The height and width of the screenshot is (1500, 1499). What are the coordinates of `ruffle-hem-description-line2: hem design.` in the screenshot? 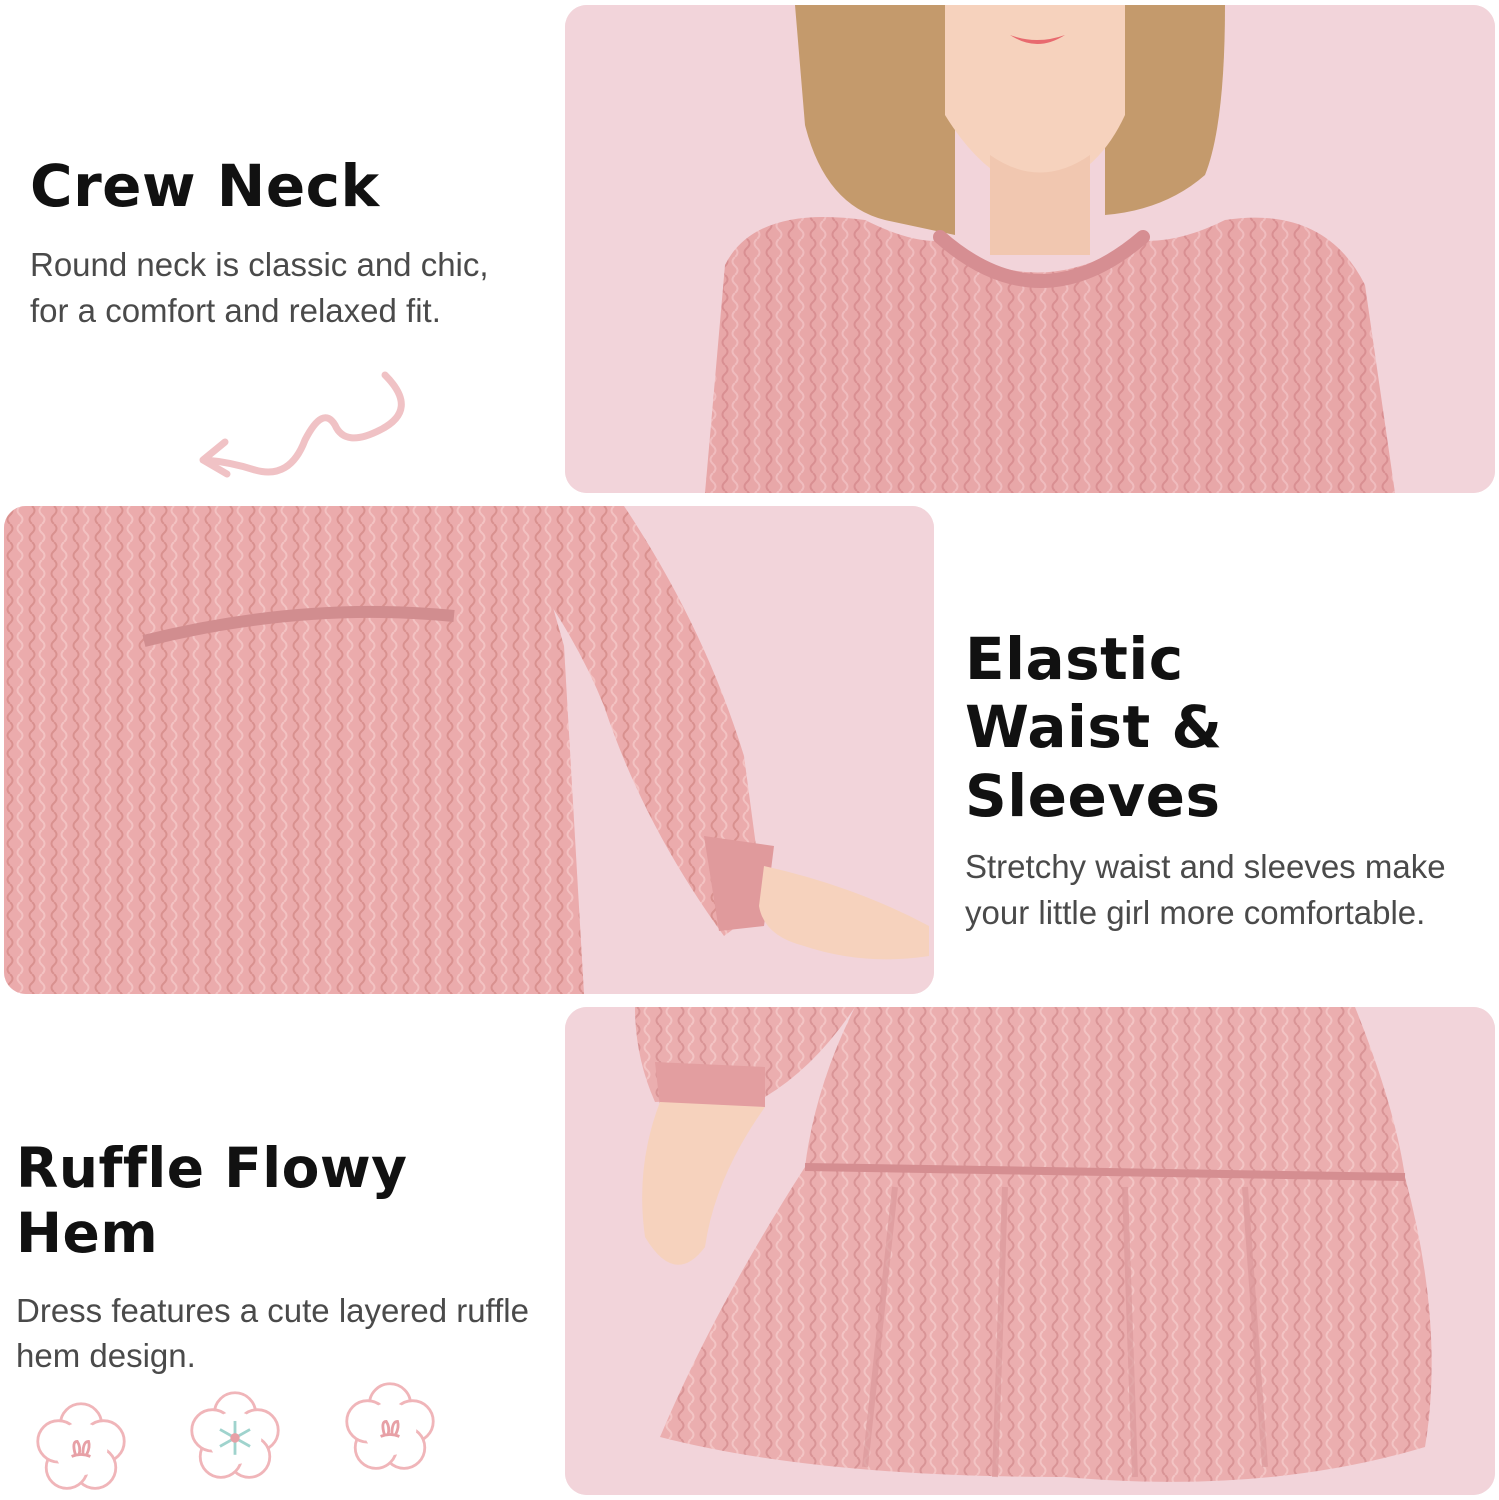 It's located at (106, 1356).